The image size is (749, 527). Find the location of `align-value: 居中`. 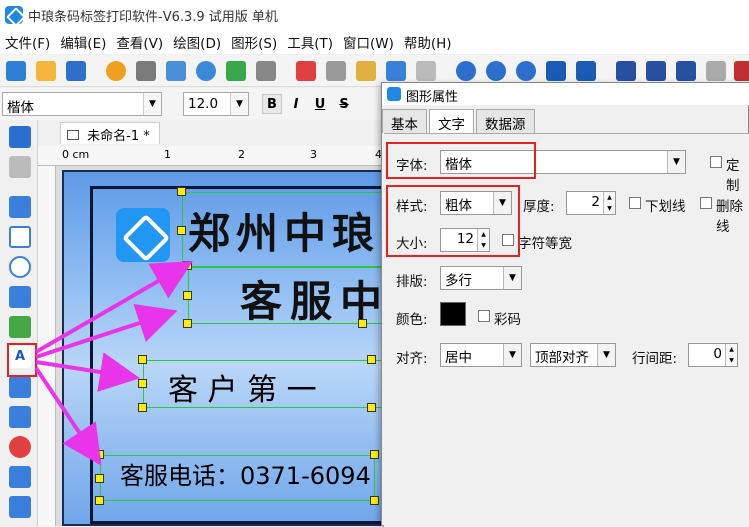

align-value: 居中 is located at coordinates (458, 358).